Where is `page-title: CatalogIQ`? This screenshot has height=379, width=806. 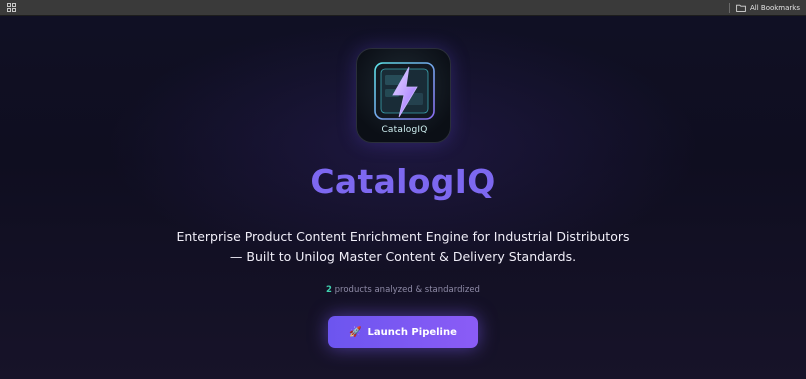
page-title: CatalogIQ is located at coordinates (403, 181).